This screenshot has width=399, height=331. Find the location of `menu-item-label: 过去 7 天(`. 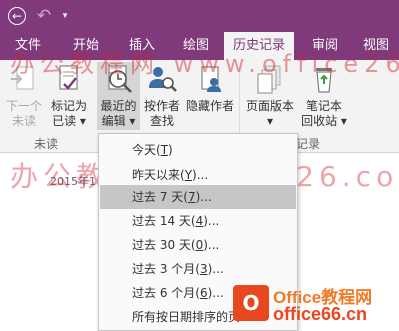

menu-item-label: 过去 7 天( is located at coordinates (160, 197).